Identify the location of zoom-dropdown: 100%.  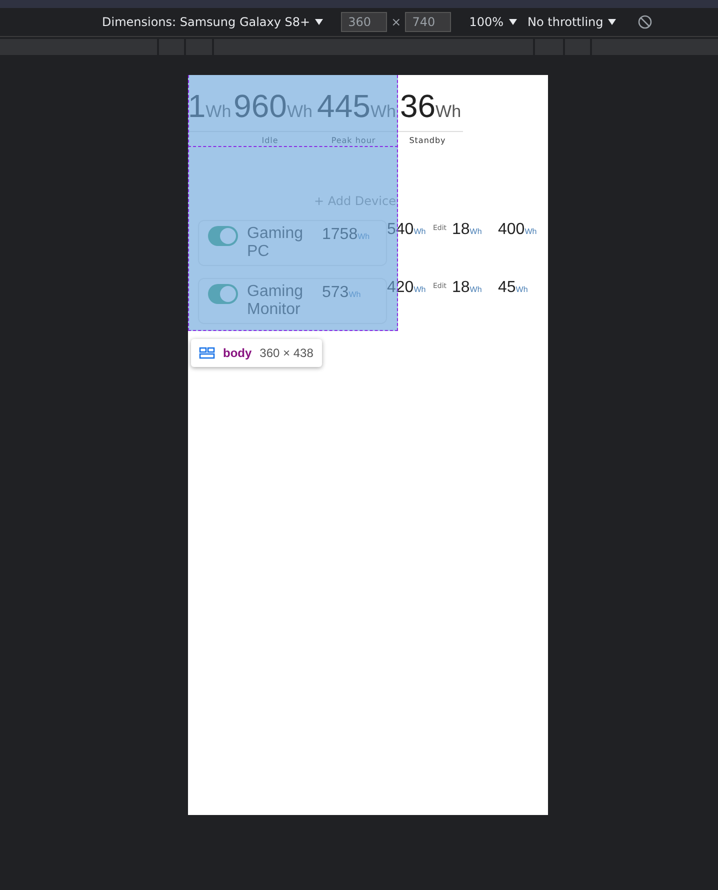
(492, 22).